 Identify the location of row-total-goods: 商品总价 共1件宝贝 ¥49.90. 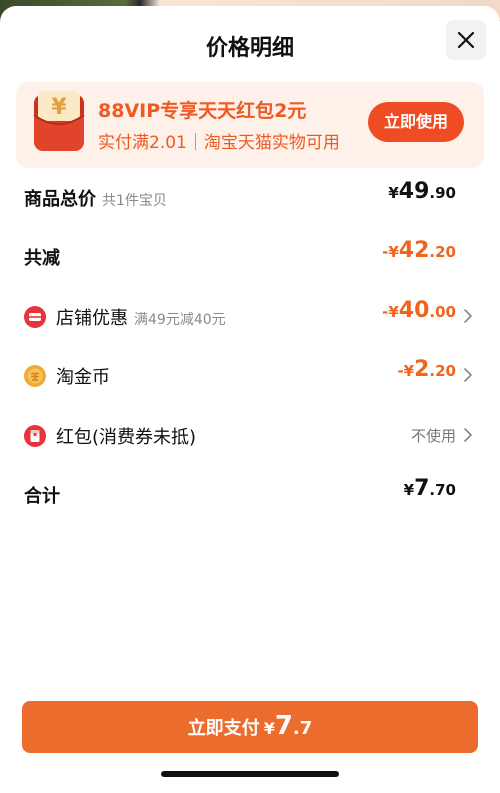
(250, 197).